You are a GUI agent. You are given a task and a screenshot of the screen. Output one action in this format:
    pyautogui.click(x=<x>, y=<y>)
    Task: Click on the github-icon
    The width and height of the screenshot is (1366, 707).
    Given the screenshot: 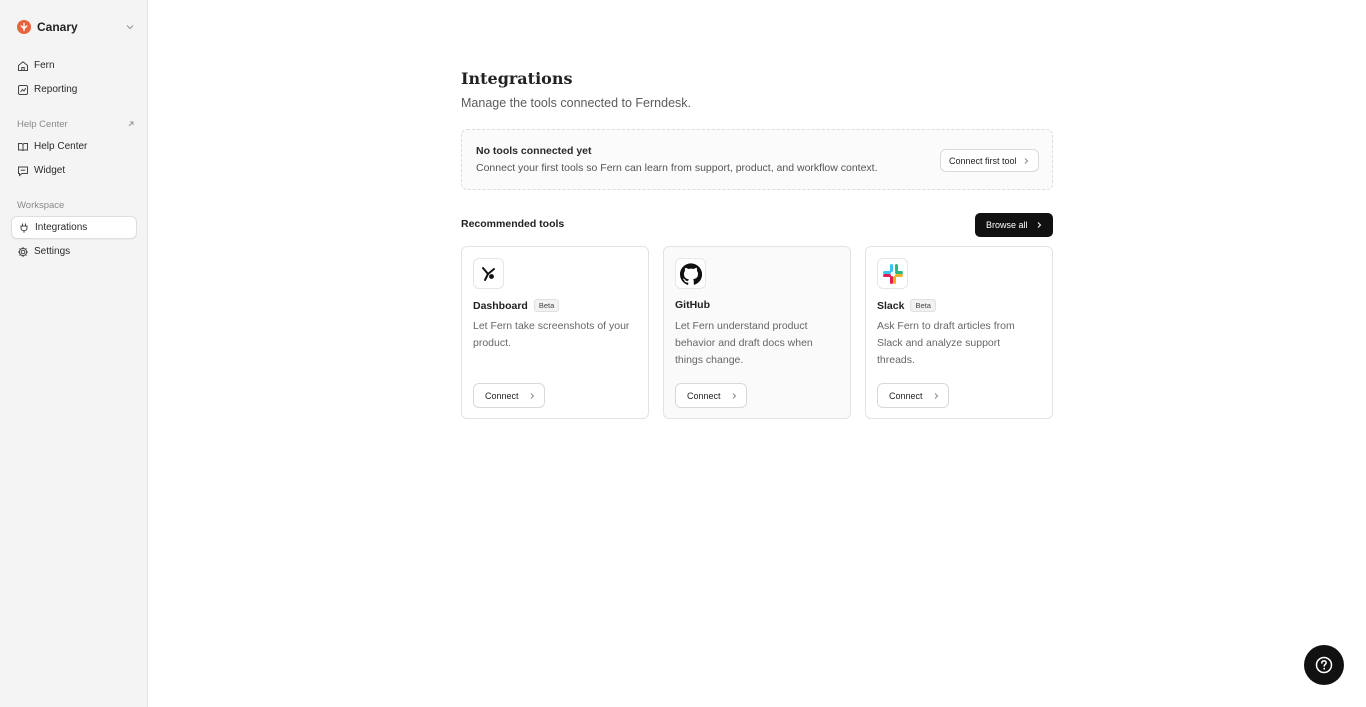 What is the action you would take?
    pyautogui.click(x=690, y=273)
    